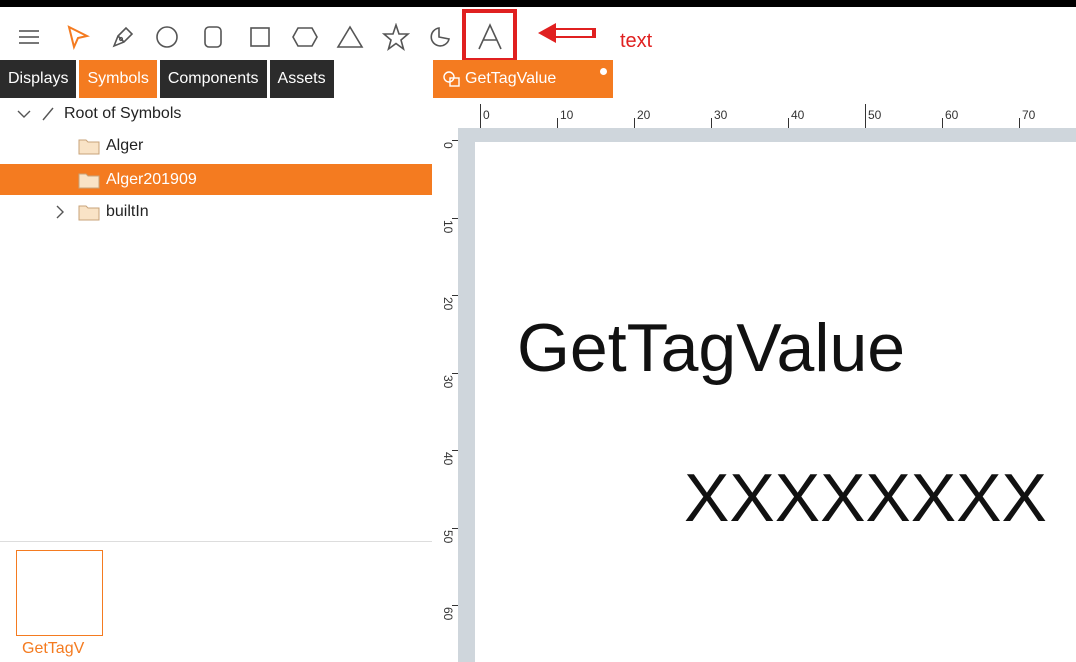 The height and width of the screenshot is (662, 1076). What do you see at coordinates (1029, 115) in the screenshot?
I see `ruler-label: 70` at bounding box center [1029, 115].